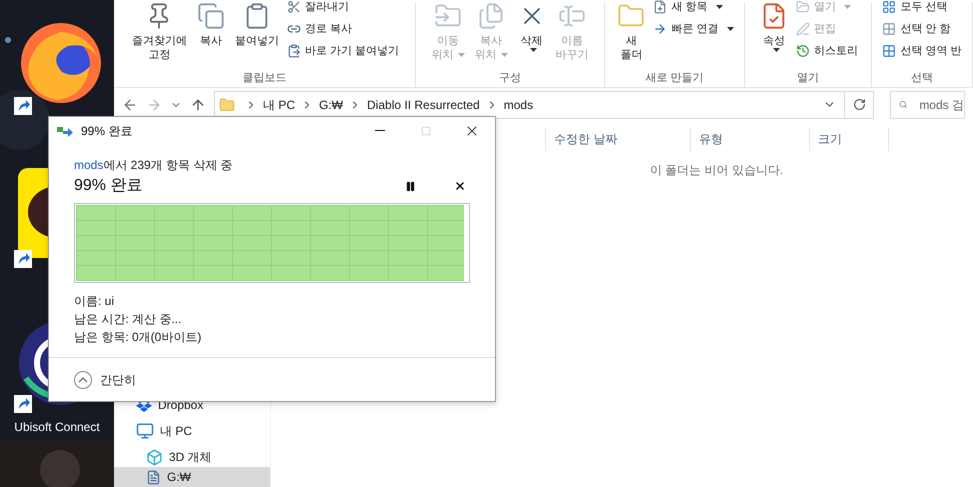 The image size is (973, 487). What do you see at coordinates (922, 9) in the screenshot?
I see `ribbon-button: 모두 선택` at bounding box center [922, 9].